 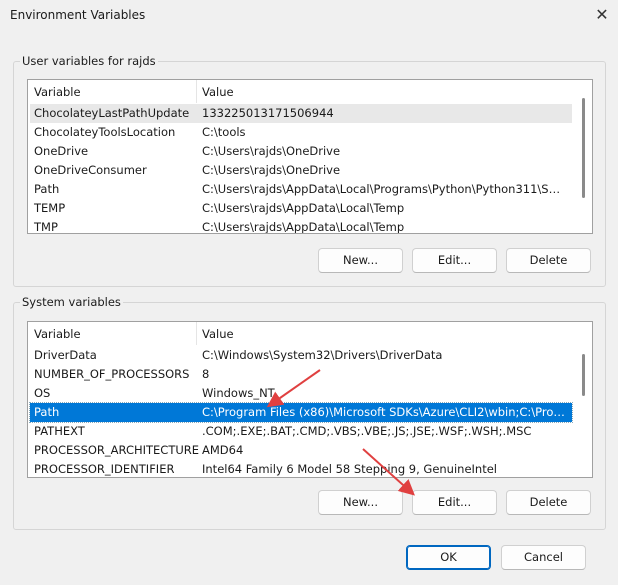 I want to click on annotation-arrows, so click(x=340, y=432).